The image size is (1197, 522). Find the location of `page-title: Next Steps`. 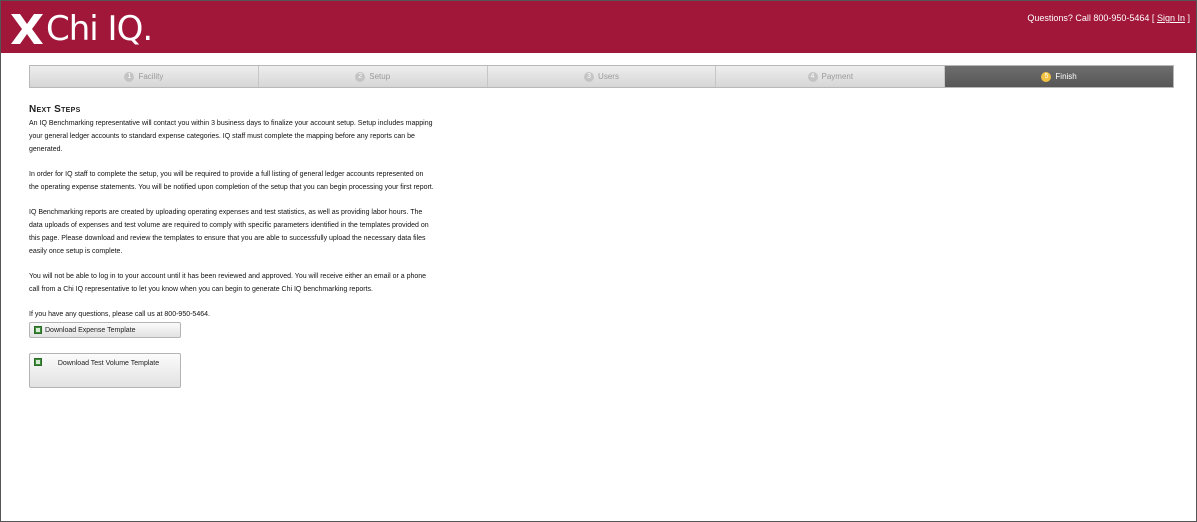

page-title: Next Steps is located at coordinates (55, 109).